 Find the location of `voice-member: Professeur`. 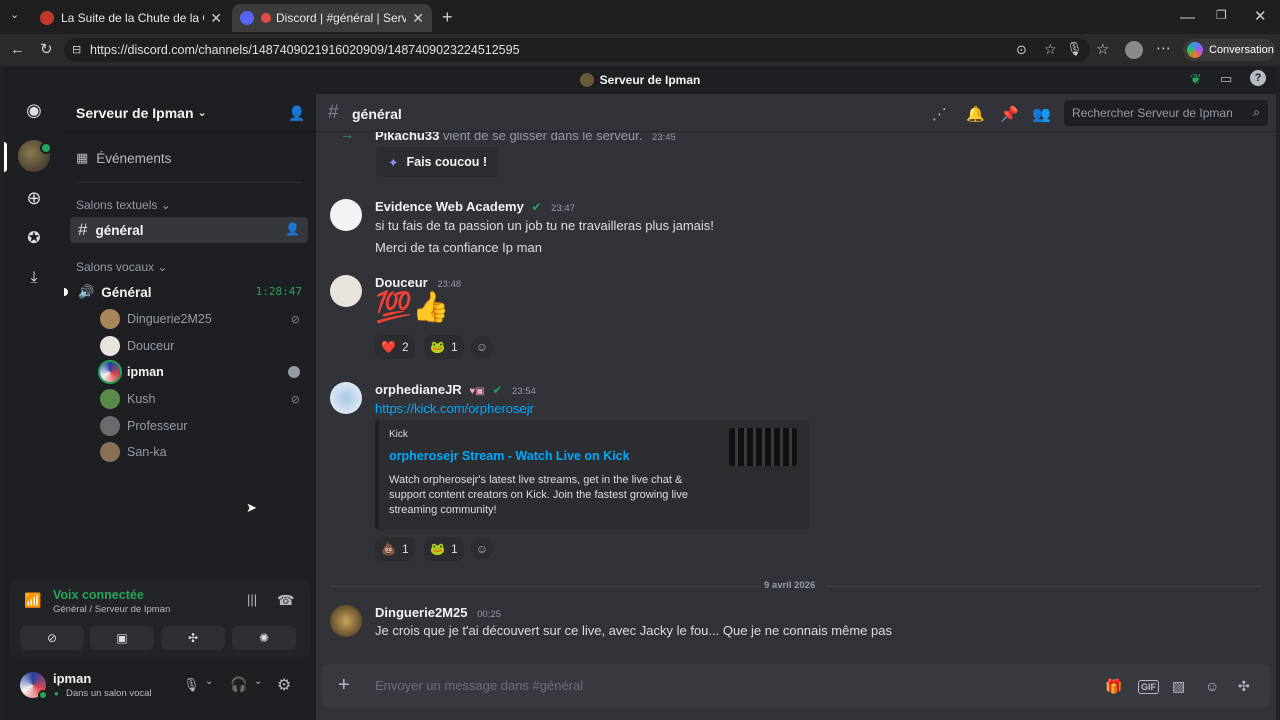

voice-member: Professeur is located at coordinates (203, 426).